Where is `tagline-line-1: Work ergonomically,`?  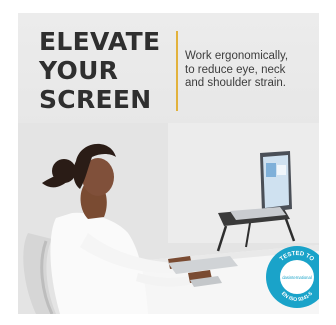 tagline-line-1: Work ergonomically, is located at coordinates (237, 56).